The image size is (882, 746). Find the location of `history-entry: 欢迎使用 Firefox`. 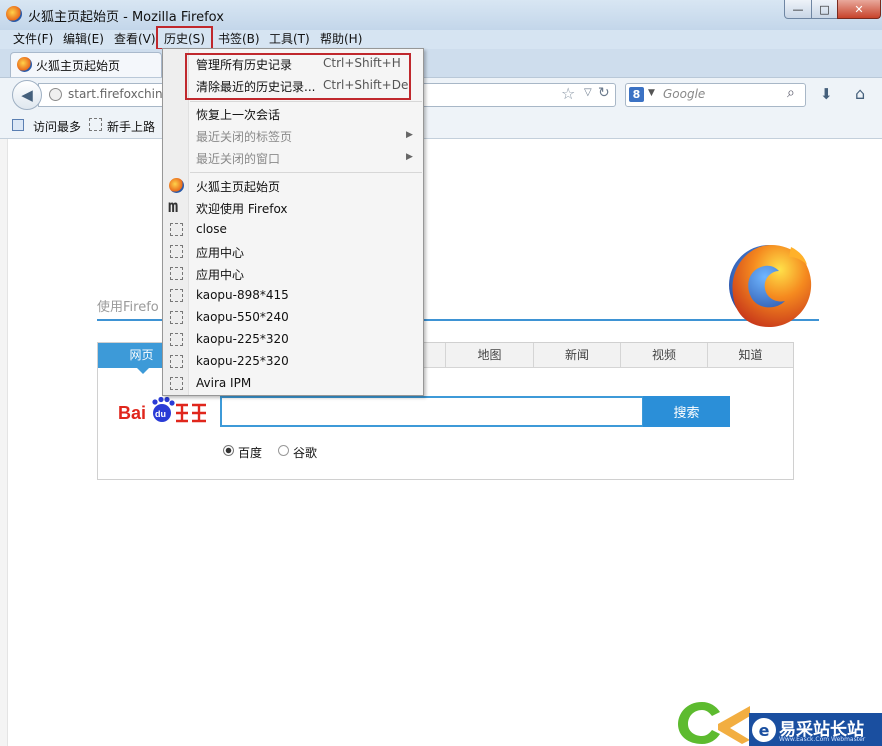

history-entry: 欢迎使用 Firefox is located at coordinates (242, 208).